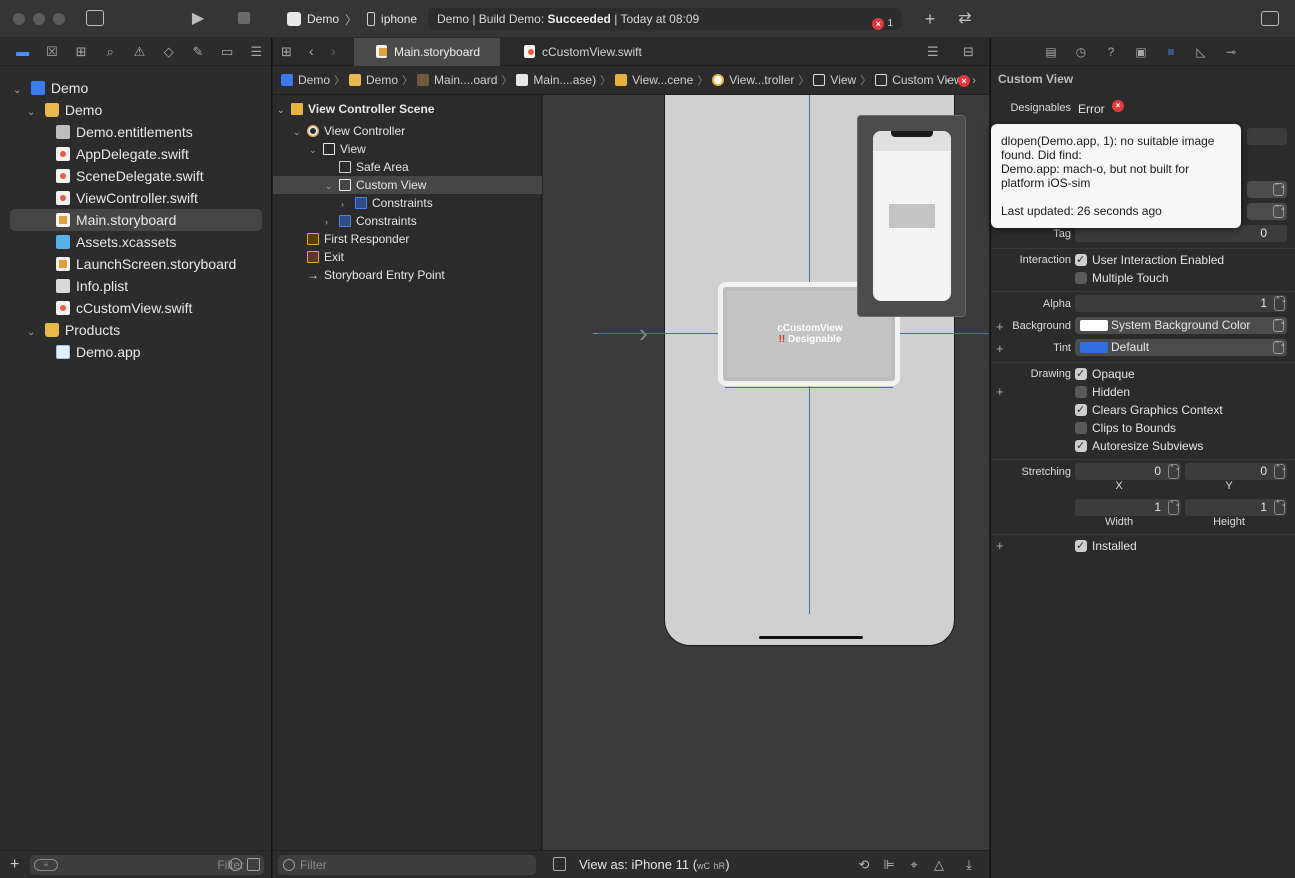 This screenshot has height=878, width=1295. Describe the element at coordinates (102, 176) in the screenshot. I see `tree-item-scenedelegate: SceneDelegate.swift` at that location.